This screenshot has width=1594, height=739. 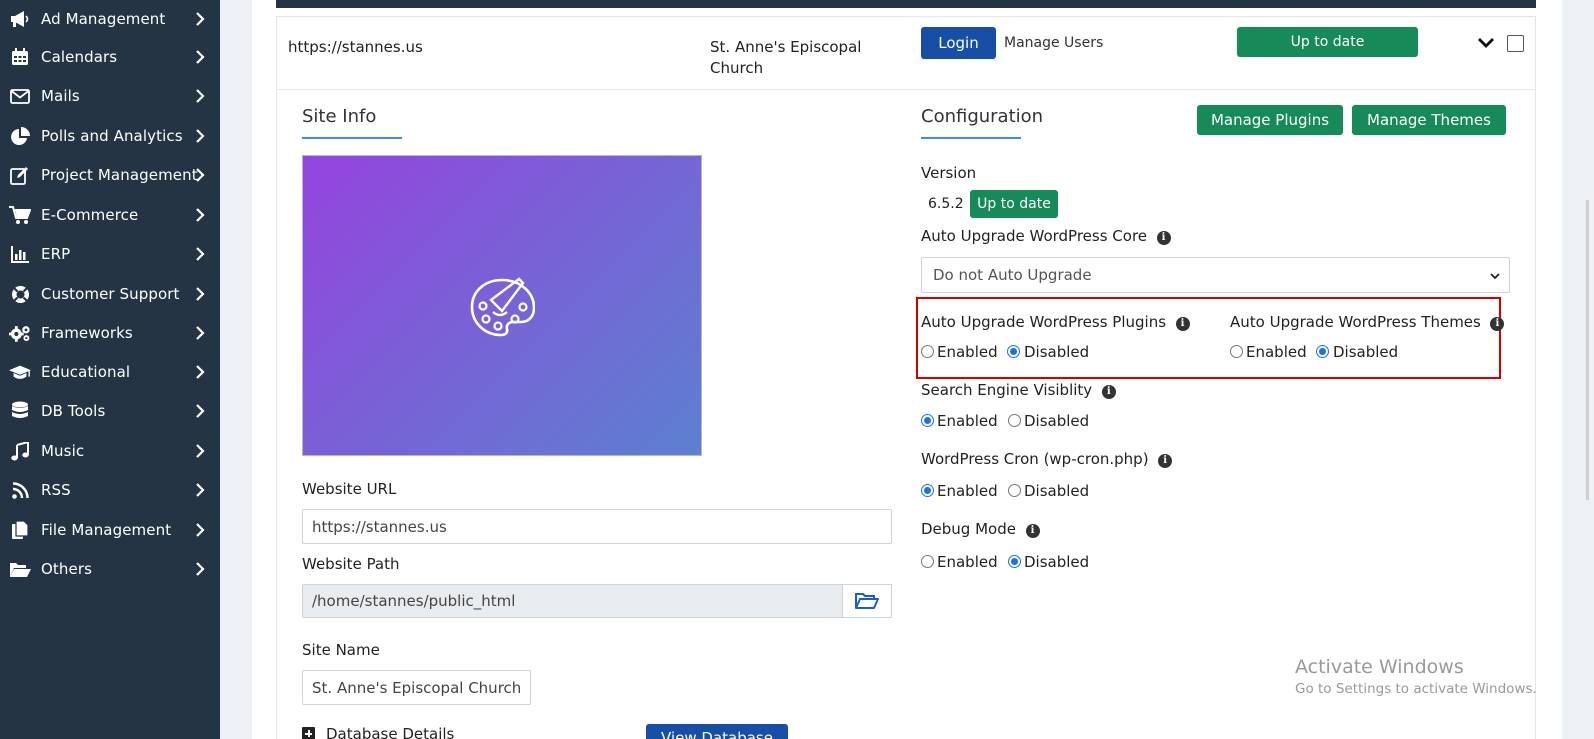 What do you see at coordinates (906, 4) in the screenshot?
I see `table-header-bar` at bounding box center [906, 4].